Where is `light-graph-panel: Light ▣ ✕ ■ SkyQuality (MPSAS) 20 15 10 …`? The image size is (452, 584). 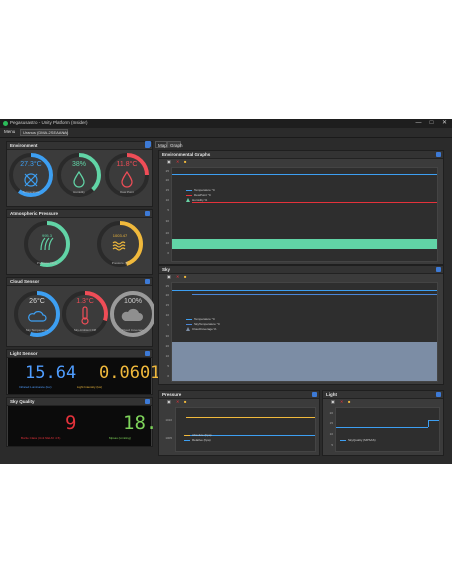
light-graph-panel: Light ▣ ✕ ■ SkyQuality (MPSAS) 20 15 10 … is located at coordinates (383, 423).